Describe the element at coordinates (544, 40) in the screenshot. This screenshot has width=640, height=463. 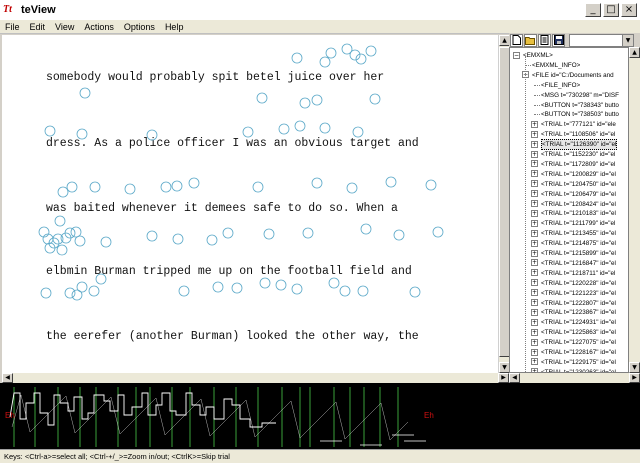
I see `properties-icon` at that location.